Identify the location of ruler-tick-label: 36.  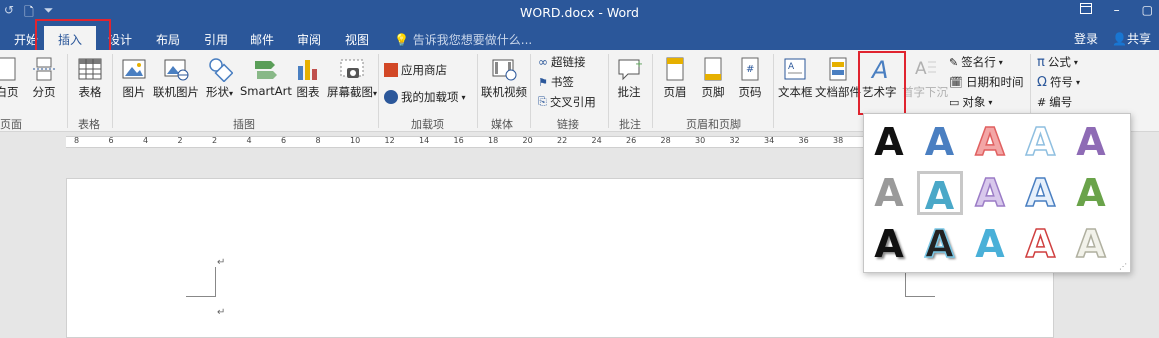
(803, 140).